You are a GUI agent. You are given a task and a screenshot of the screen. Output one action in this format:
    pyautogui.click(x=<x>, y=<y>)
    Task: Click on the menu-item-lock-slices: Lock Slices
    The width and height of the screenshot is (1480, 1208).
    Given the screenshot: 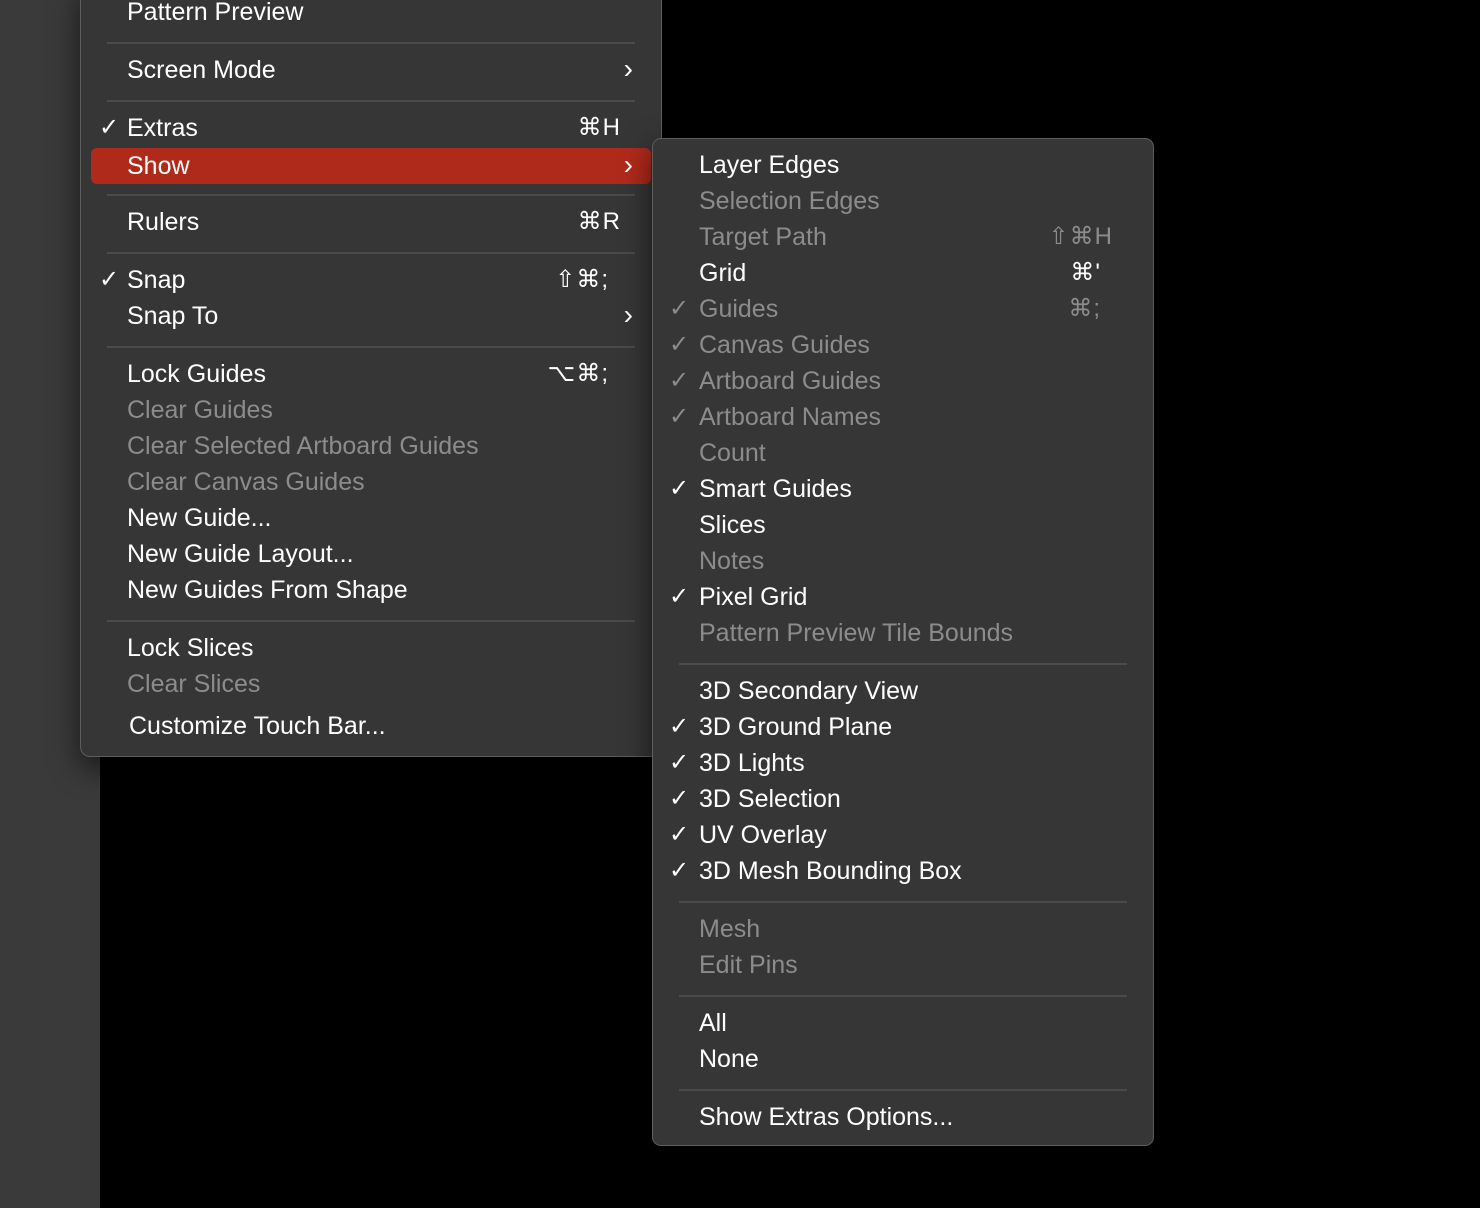 What is the action you would take?
    pyautogui.click(x=371, y=648)
    